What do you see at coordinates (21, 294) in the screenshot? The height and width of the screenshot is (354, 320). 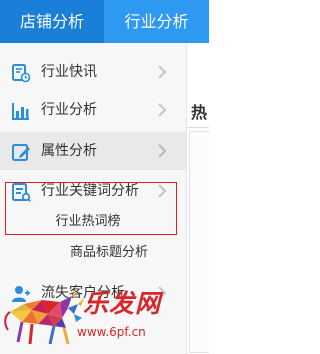 I see `user-icon` at bounding box center [21, 294].